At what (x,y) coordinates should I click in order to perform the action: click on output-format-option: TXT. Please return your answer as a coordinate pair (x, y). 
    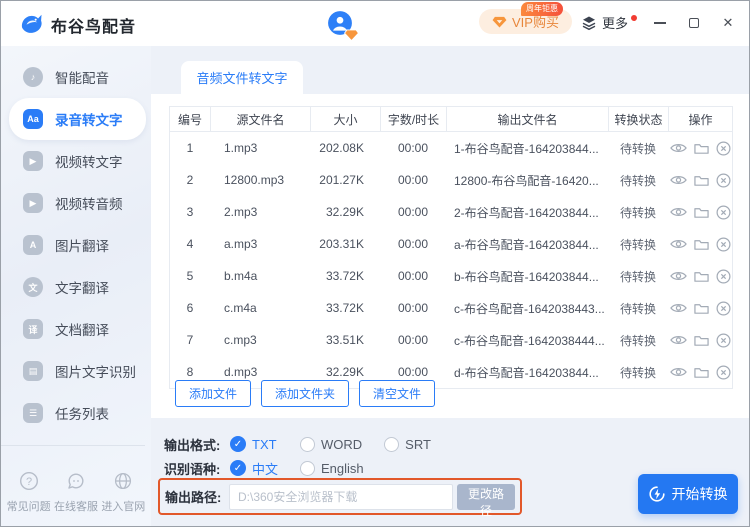
    Looking at the image, I should click on (254, 444).